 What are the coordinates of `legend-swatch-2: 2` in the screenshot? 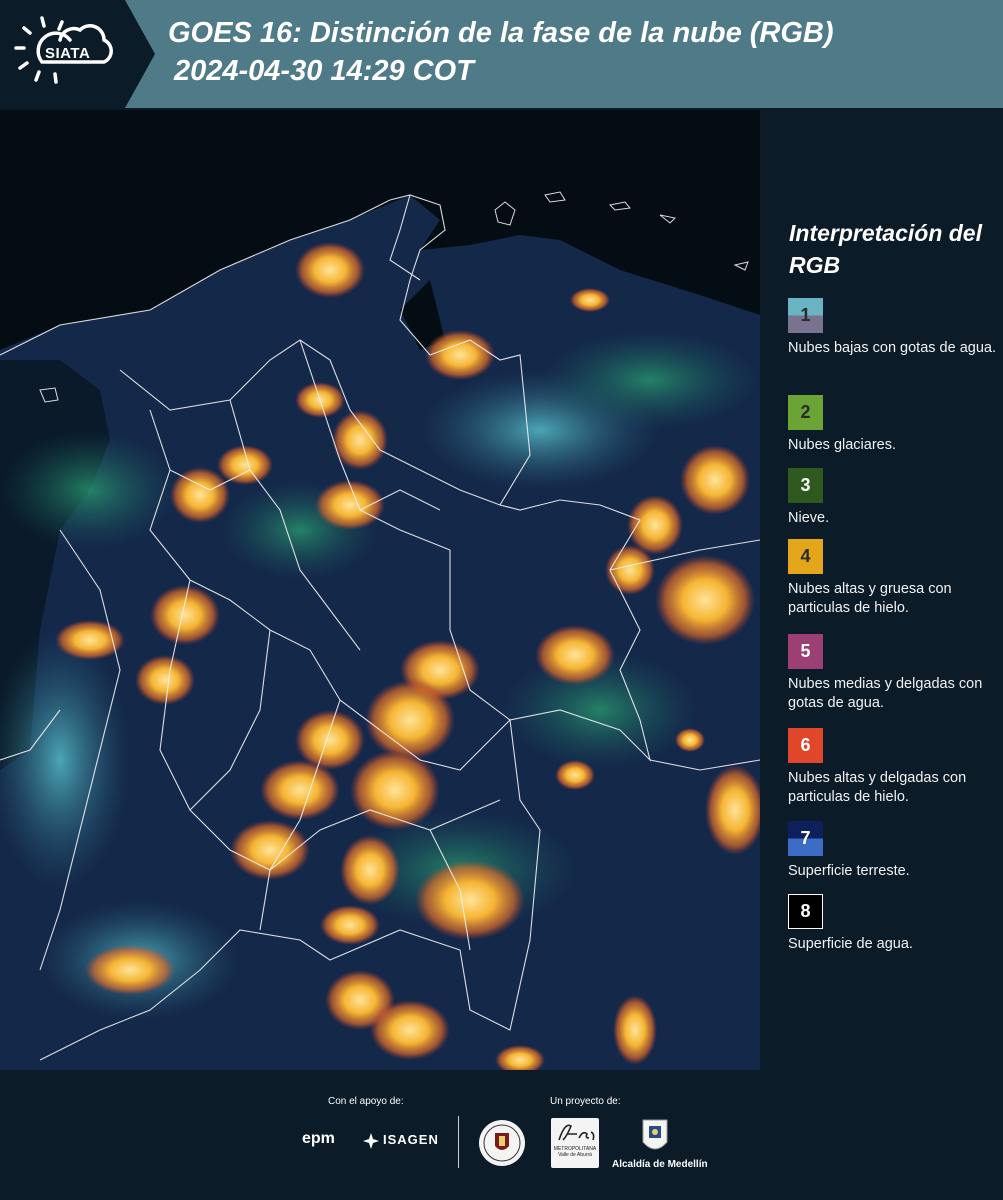 It's located at (805, 412).